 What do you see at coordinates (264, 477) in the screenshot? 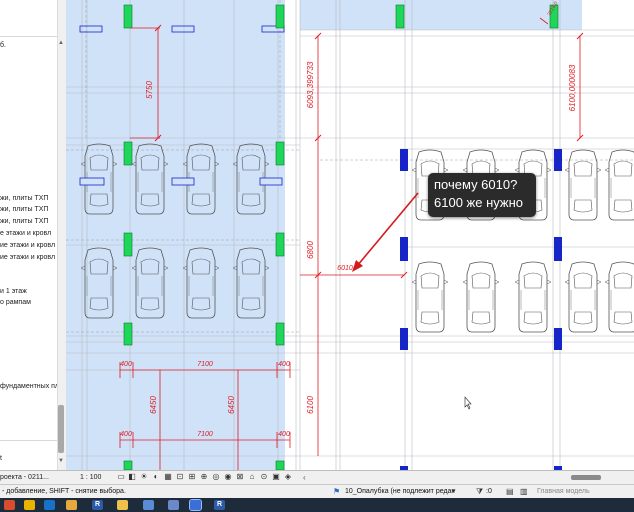
I see `highlight-displacement-icon: ⊙` at bounding box center [264, 477].